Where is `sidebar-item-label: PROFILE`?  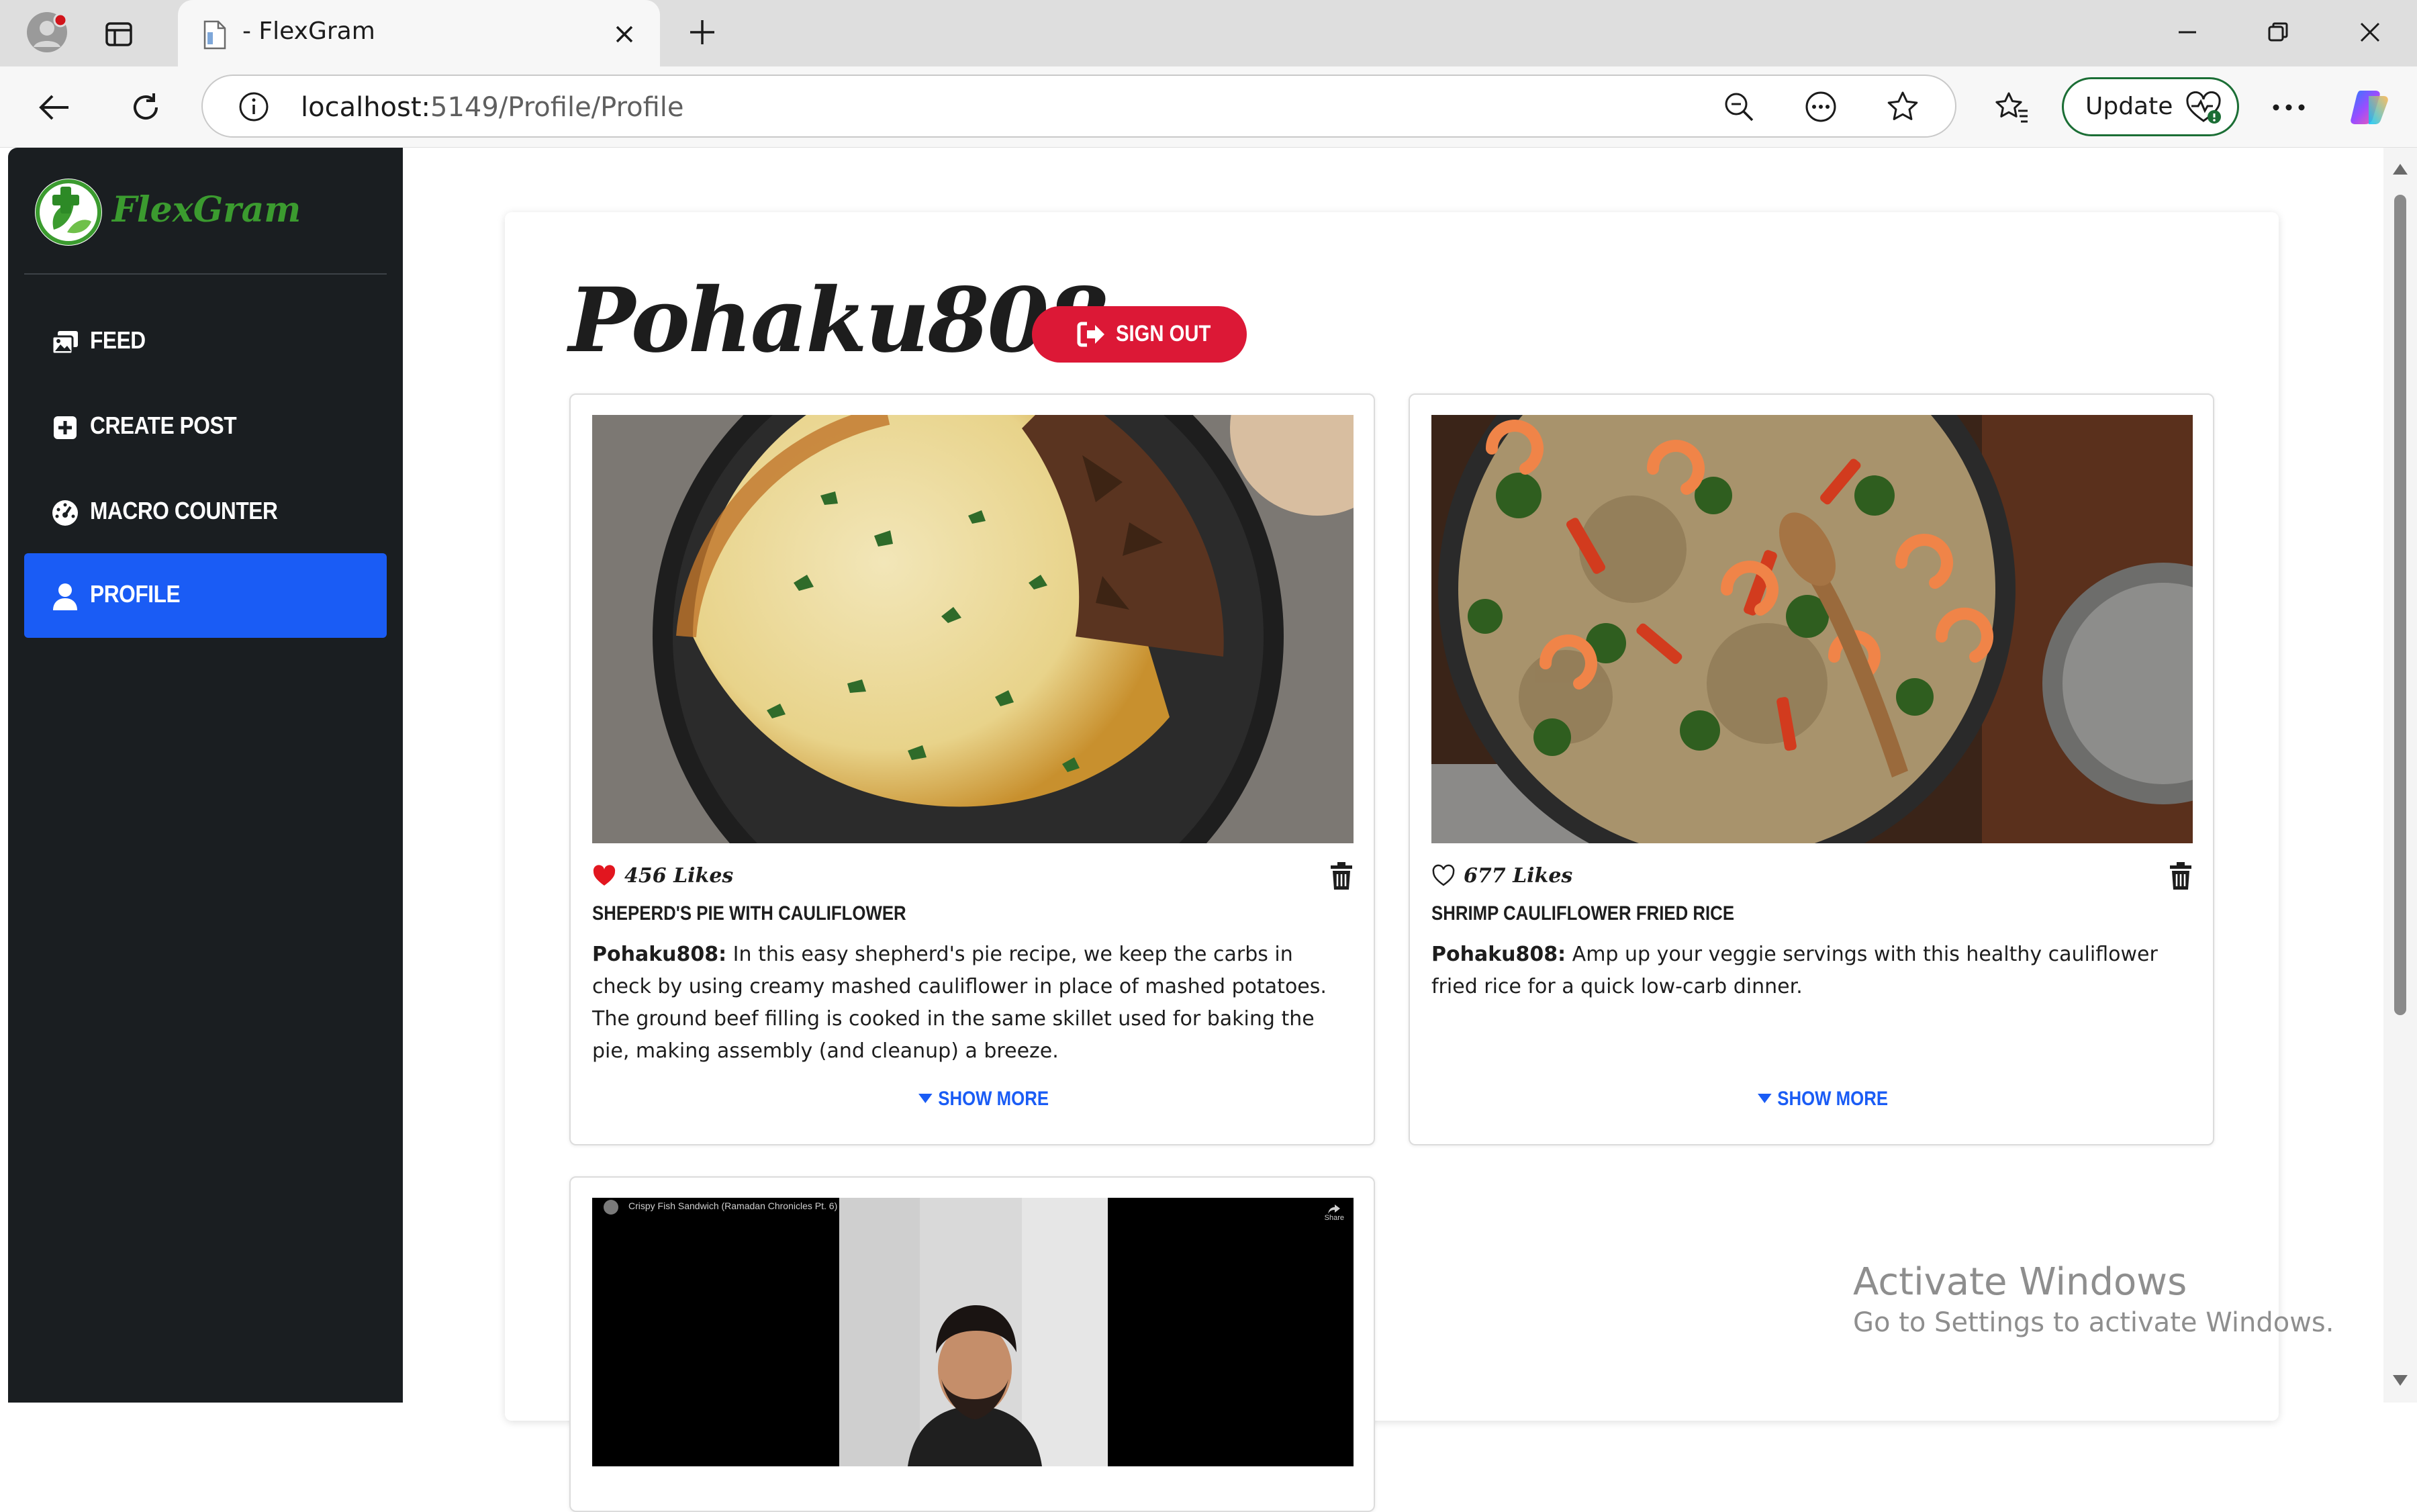
sidebar-item-label: PROFILE is located at coordinates (135, 594).